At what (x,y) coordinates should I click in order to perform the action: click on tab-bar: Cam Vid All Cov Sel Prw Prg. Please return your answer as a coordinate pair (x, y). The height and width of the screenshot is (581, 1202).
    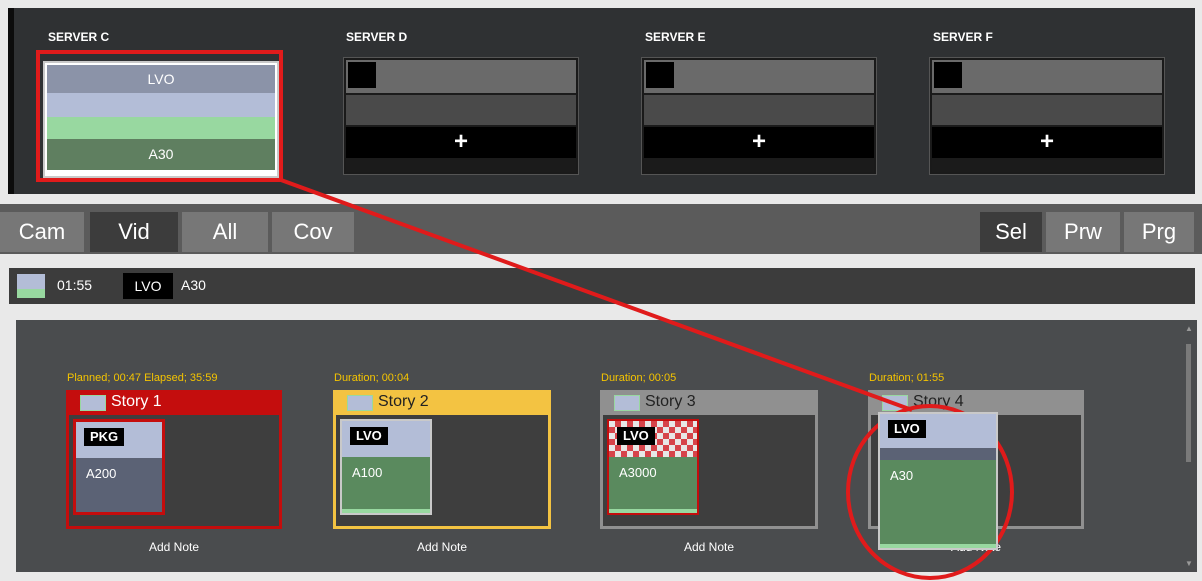
    Looking at the image, I should click on (601, 227).